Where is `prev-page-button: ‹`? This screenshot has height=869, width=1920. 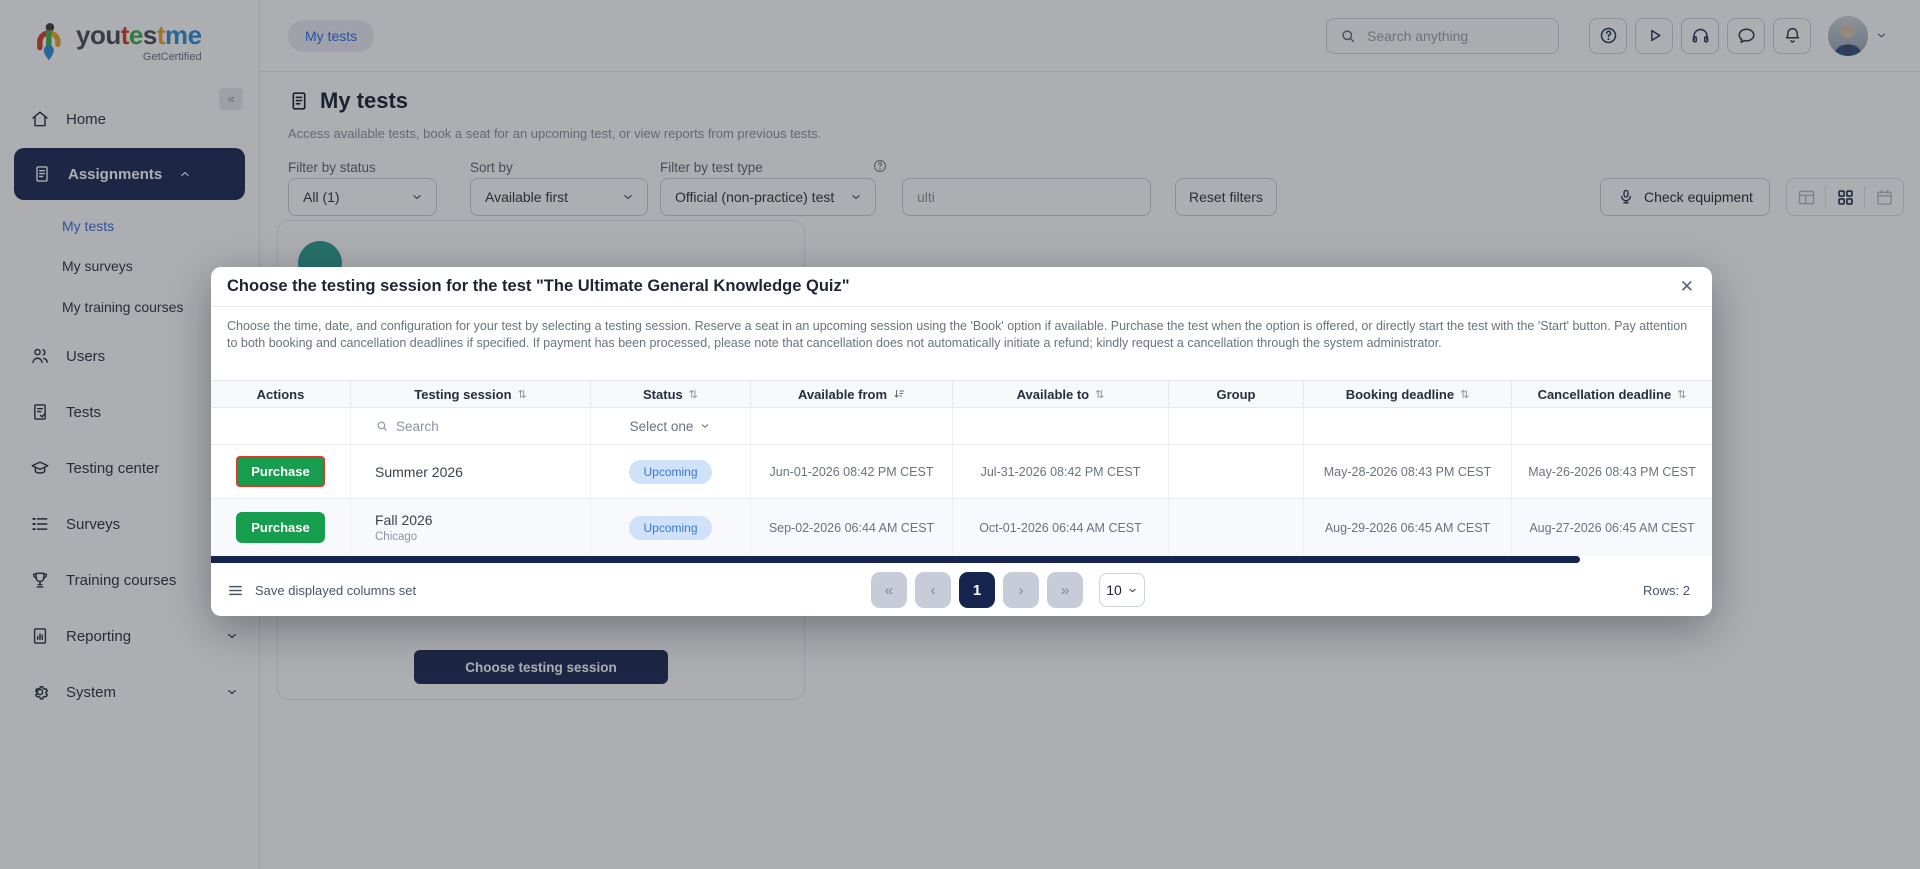
prev-page-button: ‹ is located at coordinates (933, 590).